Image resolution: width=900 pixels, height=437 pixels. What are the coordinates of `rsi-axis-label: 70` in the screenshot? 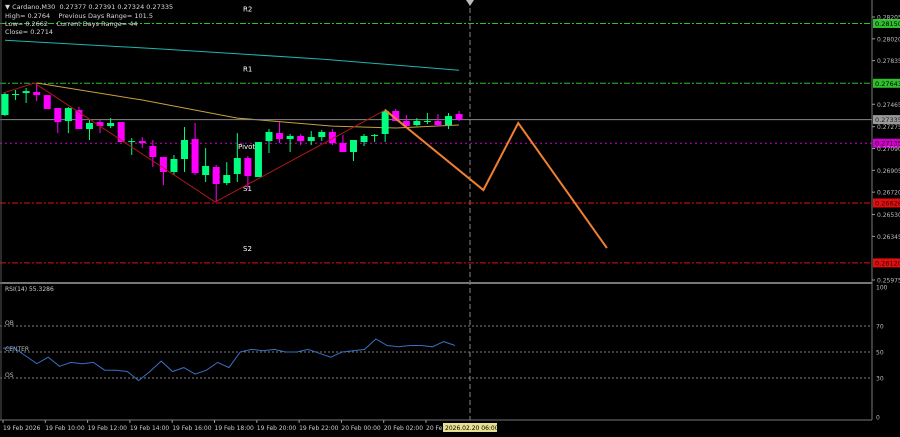 It's located at (880, 327).